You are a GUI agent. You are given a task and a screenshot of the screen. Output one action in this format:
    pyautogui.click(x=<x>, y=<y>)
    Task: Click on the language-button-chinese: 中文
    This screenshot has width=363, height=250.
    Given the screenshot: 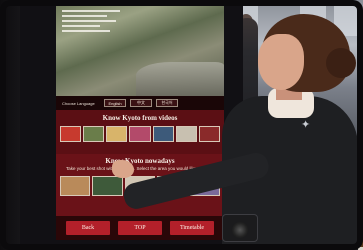 What is the action you would take?
    pyautogui.click(x=141, y=103)
    